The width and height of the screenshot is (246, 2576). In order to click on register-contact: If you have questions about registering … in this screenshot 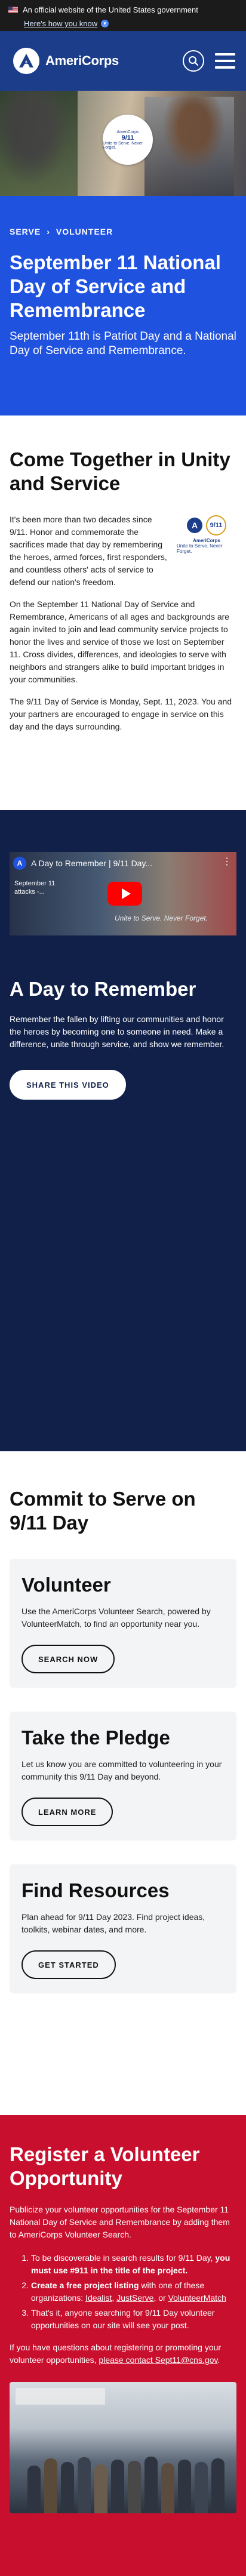, I will do `click(116, 2354)`.